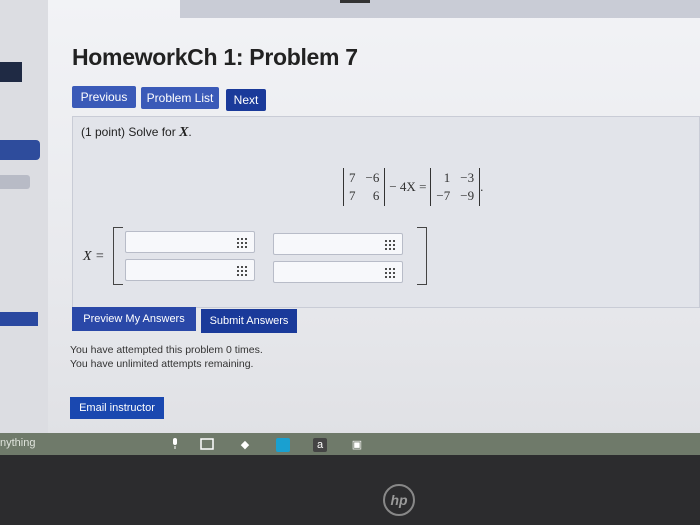 This screenshot has width=700, height=525. I want to click on equation-period: ., so click(482, 186).